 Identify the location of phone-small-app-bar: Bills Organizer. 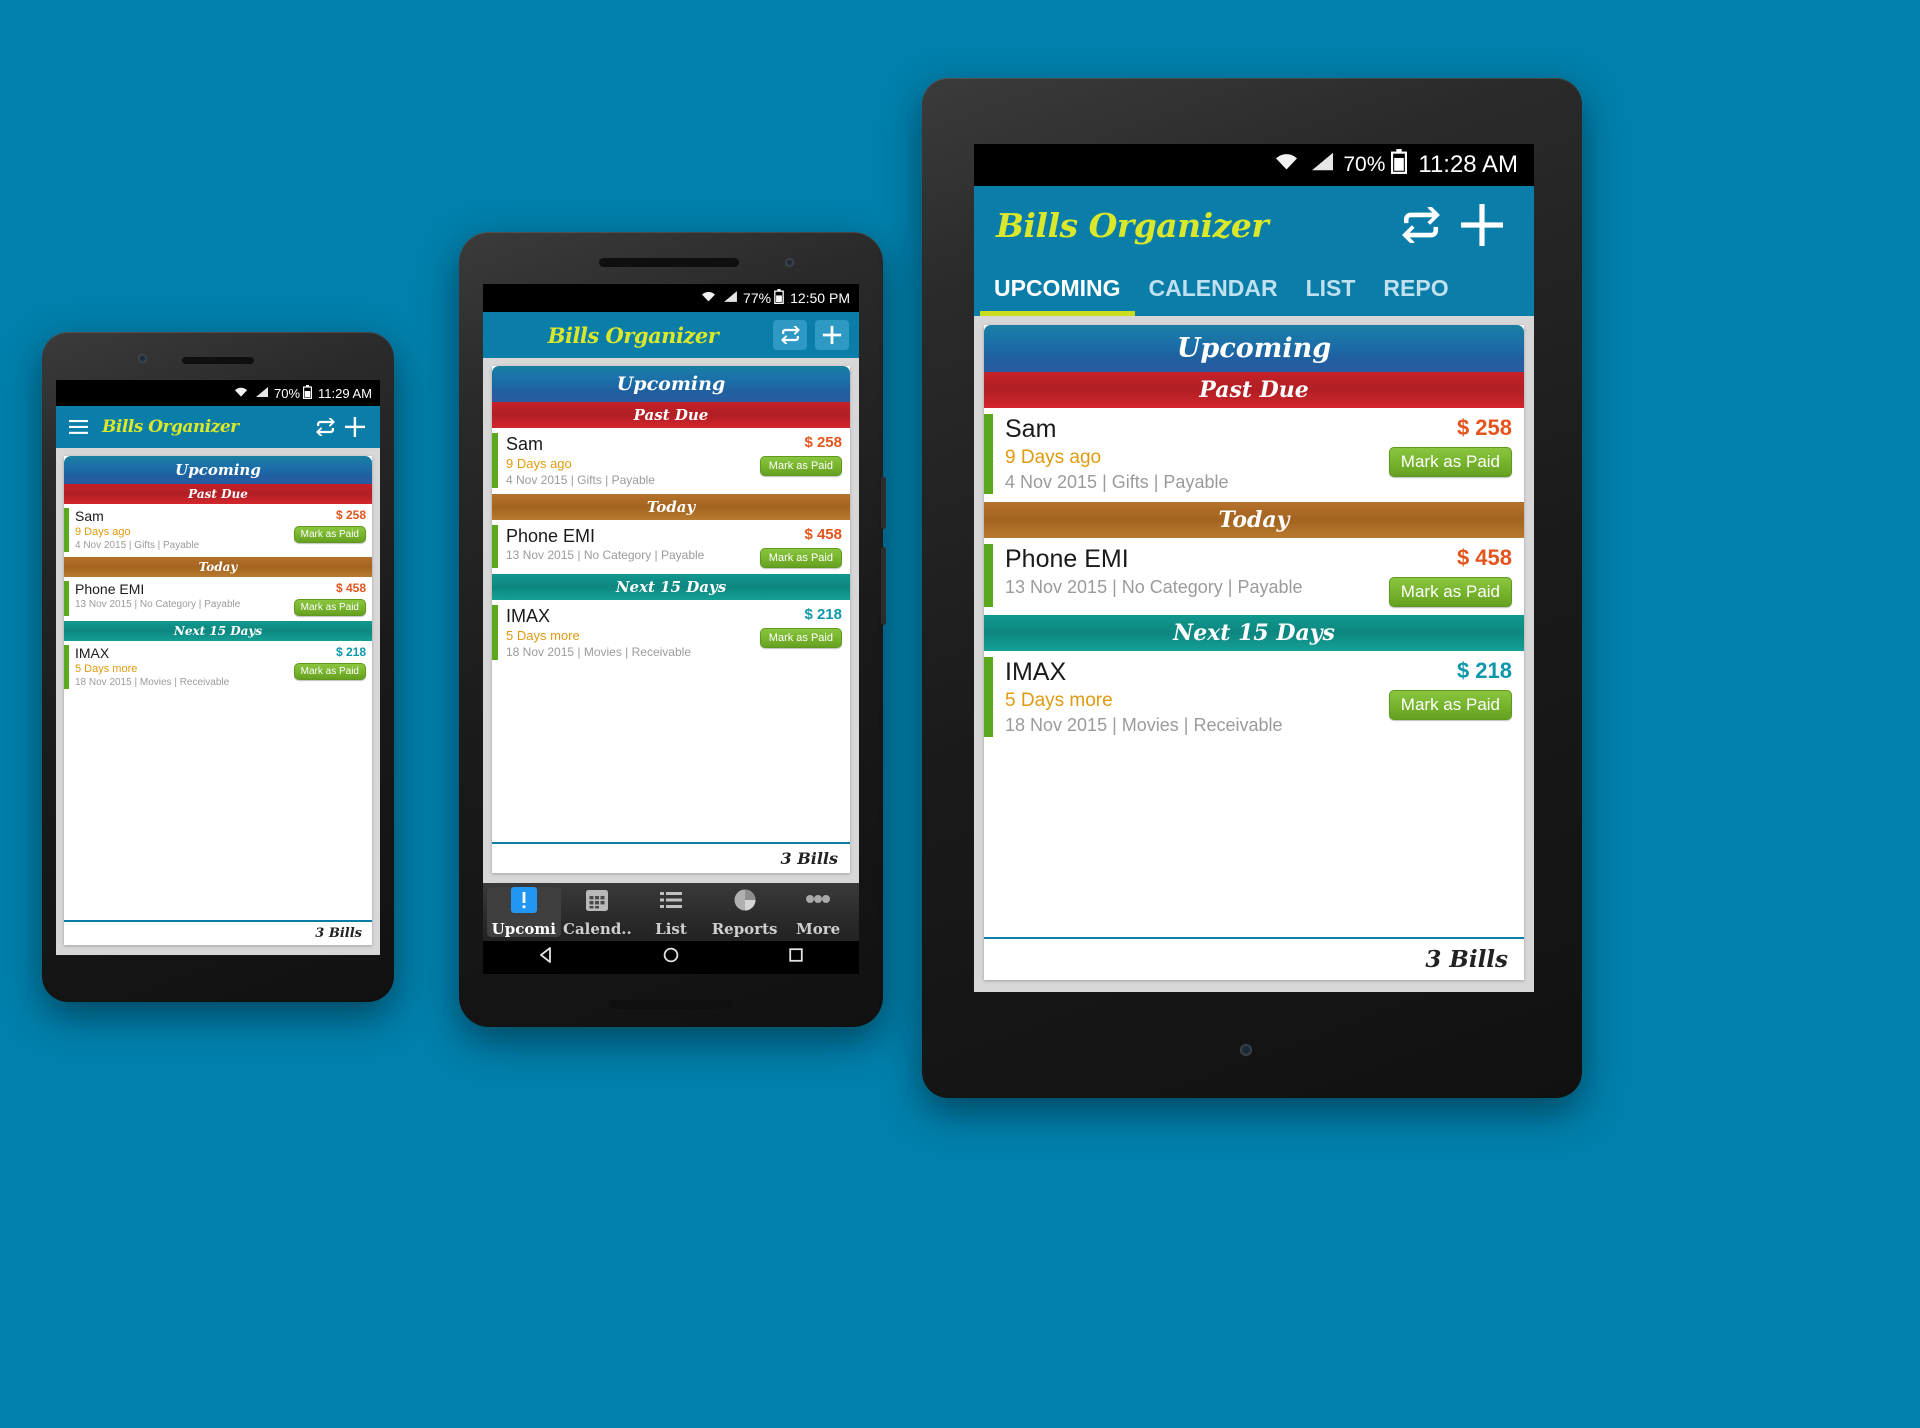
(218, 427).